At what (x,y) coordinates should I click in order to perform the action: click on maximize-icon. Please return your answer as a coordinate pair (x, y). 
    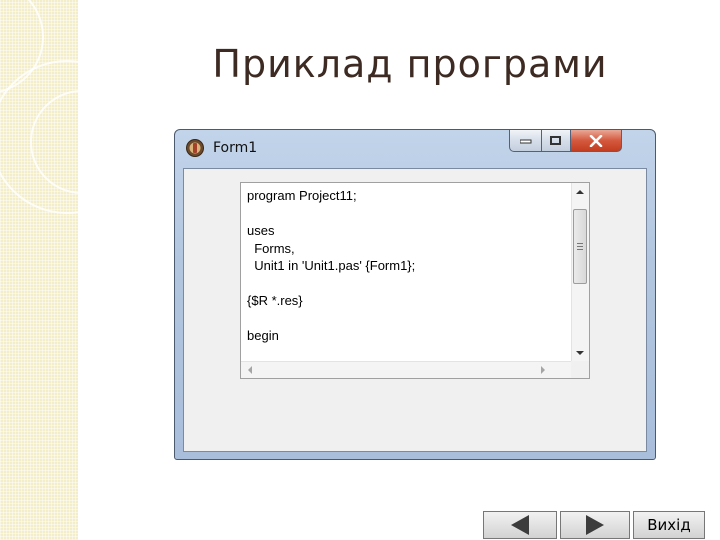
    Looking at the image, I should click on (555, 140).